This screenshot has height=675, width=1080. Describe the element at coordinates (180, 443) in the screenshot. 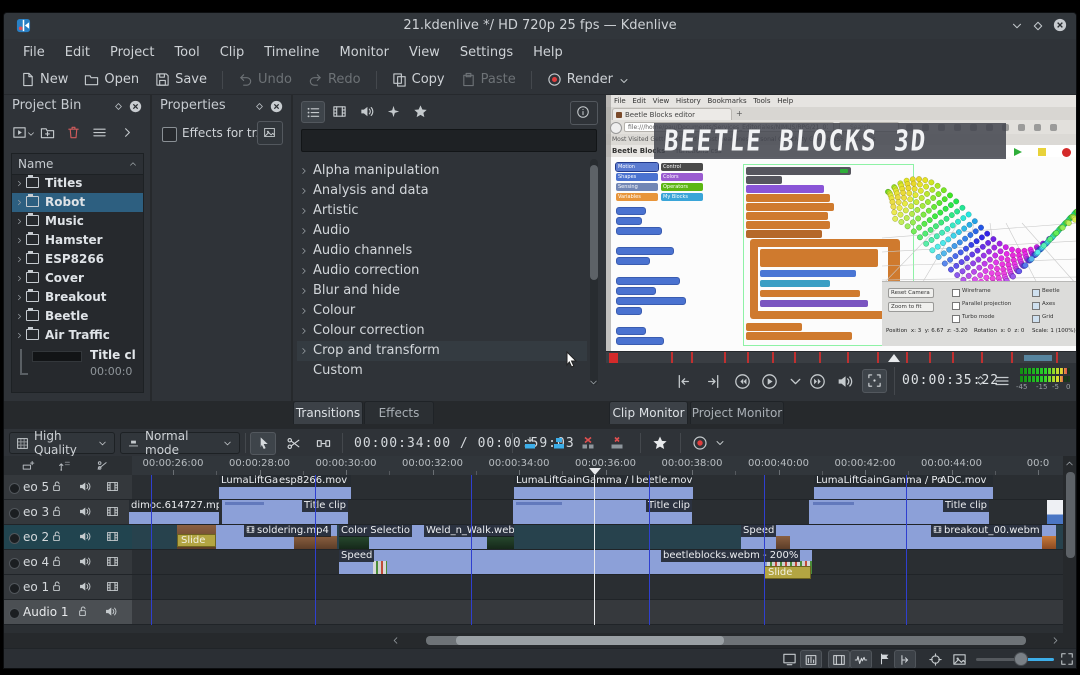

I see `mode-dropdown: Normal mode` at that location.